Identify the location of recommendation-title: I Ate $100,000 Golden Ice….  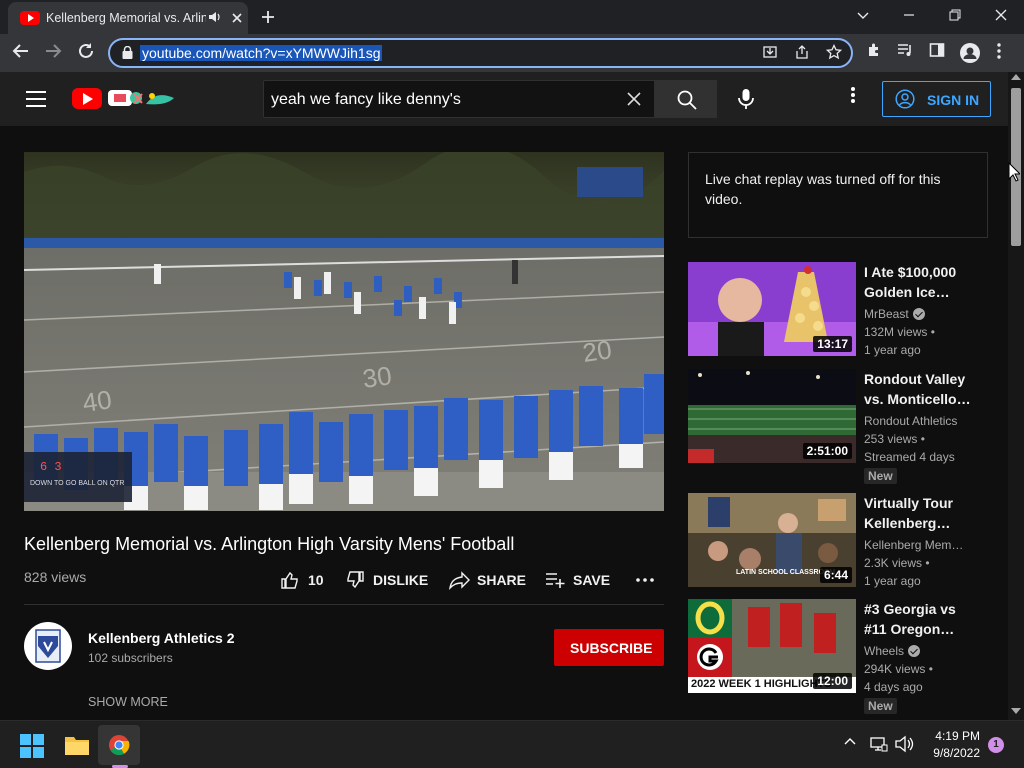
(920, 282).